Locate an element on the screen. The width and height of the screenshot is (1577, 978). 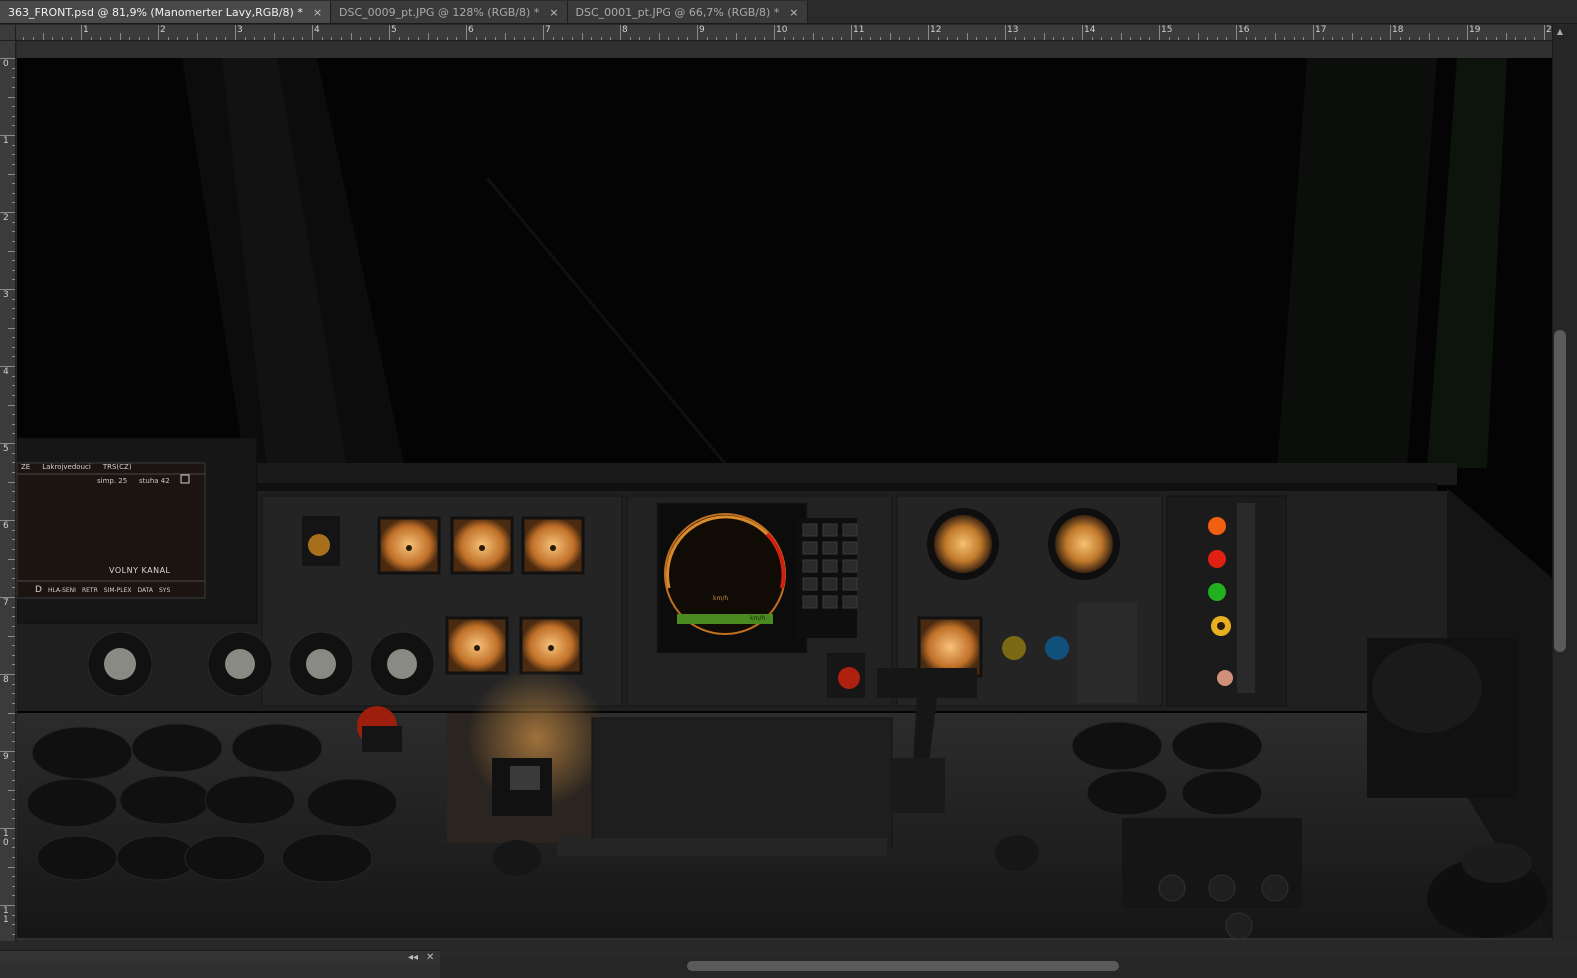
horizontal-scroll-thumb is located at coordinates (903, 966).